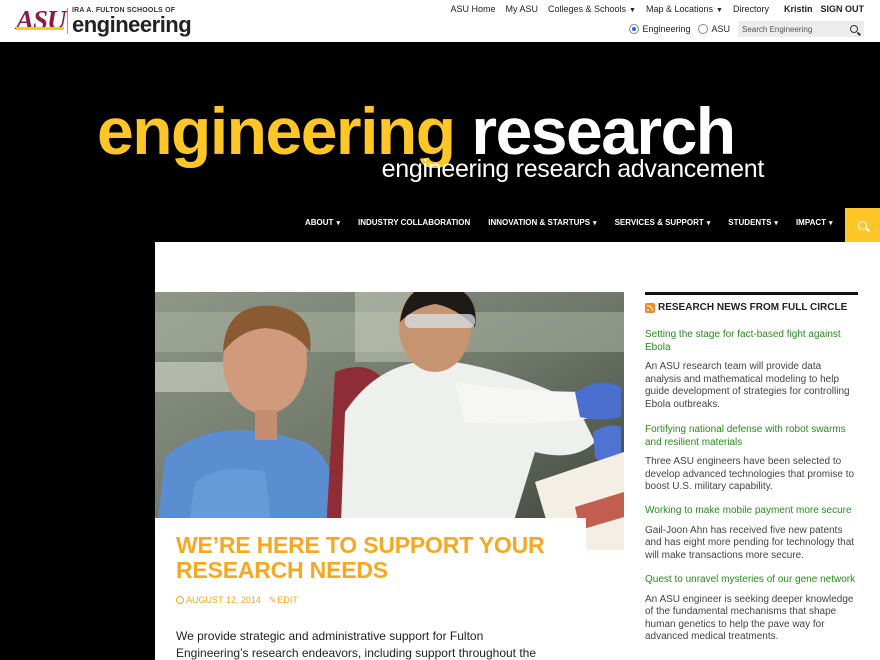 The height and width of the screenshot is (660, 880). Describe the element at coordinates (753, 307) in the screenshot. I see `sidebar-heading-label: RESEARCH NEWS FROM FULL CIRCLE` at that location.